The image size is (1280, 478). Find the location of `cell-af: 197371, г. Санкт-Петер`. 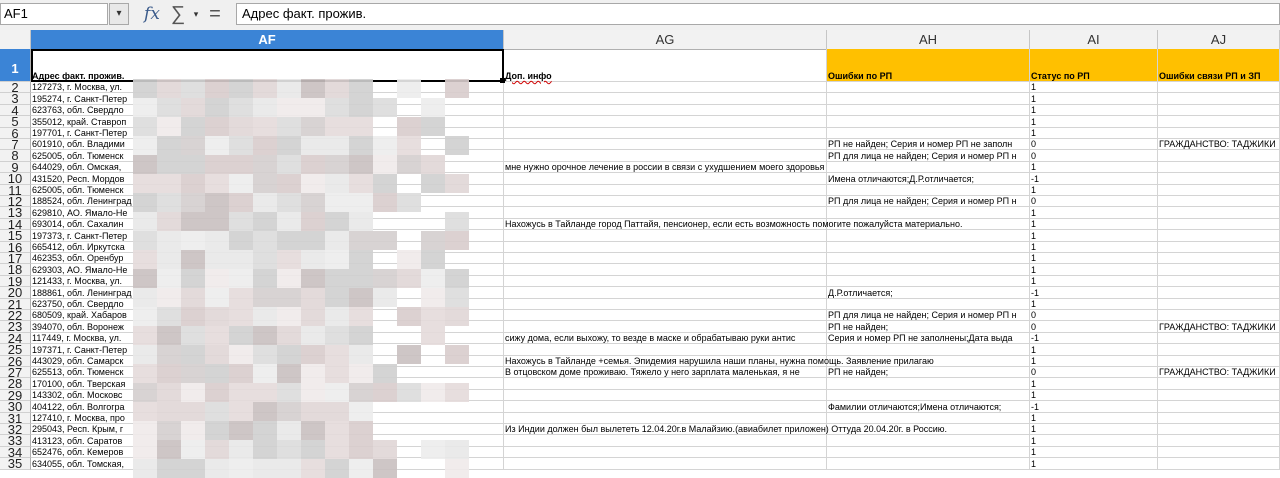

cell-af: 197371, г. Санкт-Петер is located at coordinates (267, 350).